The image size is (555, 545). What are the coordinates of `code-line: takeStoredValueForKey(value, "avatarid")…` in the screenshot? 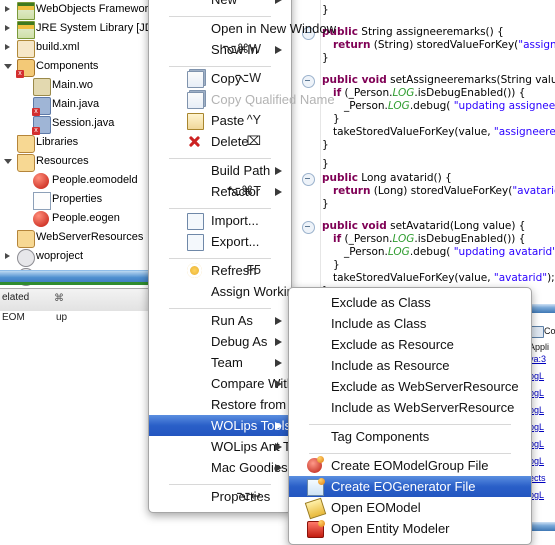 It's located at (444, 278).